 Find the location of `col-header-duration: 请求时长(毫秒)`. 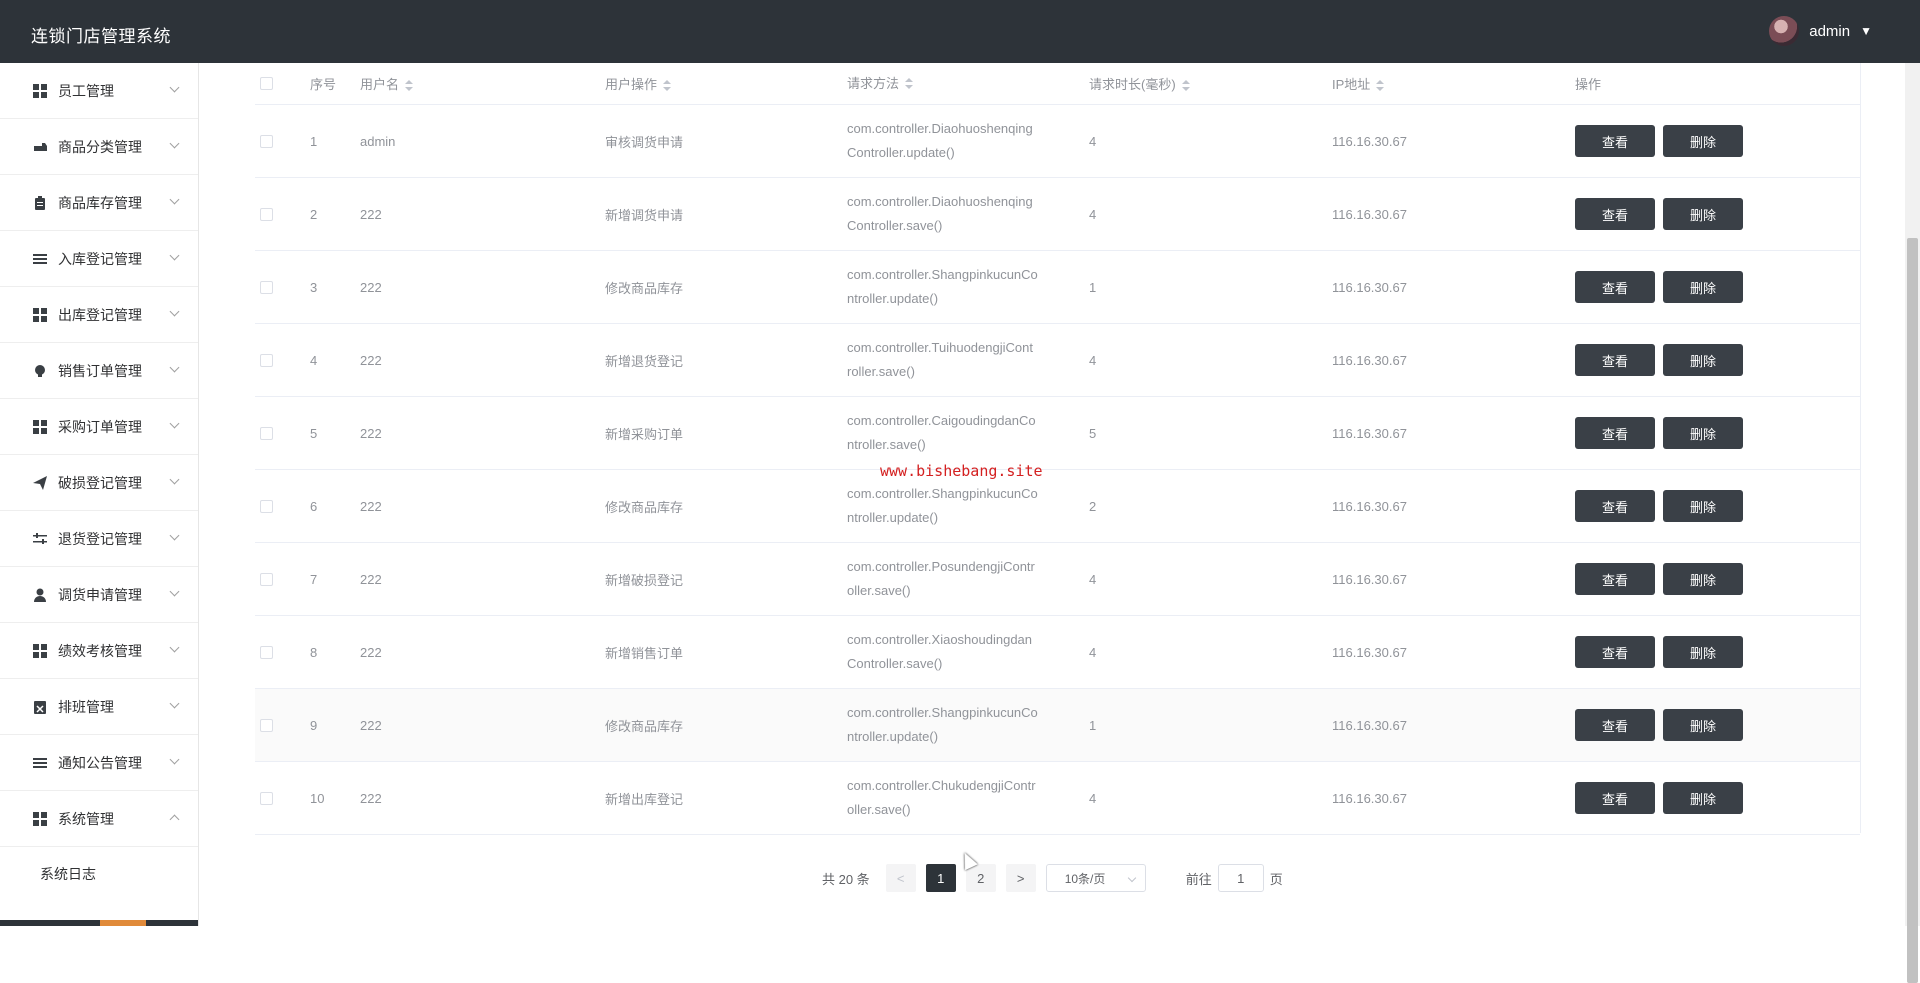

col-header-duration: 请求时长(毫秒) is located at coordinates (1210, 83).